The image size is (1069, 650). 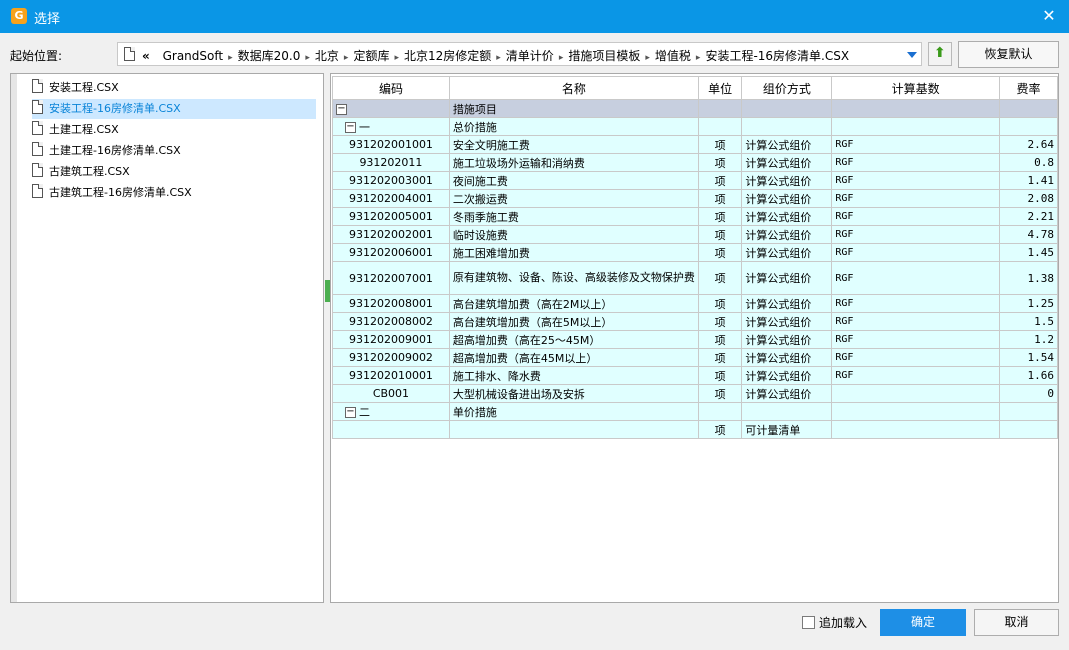 I want to click on rate-cell: 1.2, so click(x=1028, y=339).